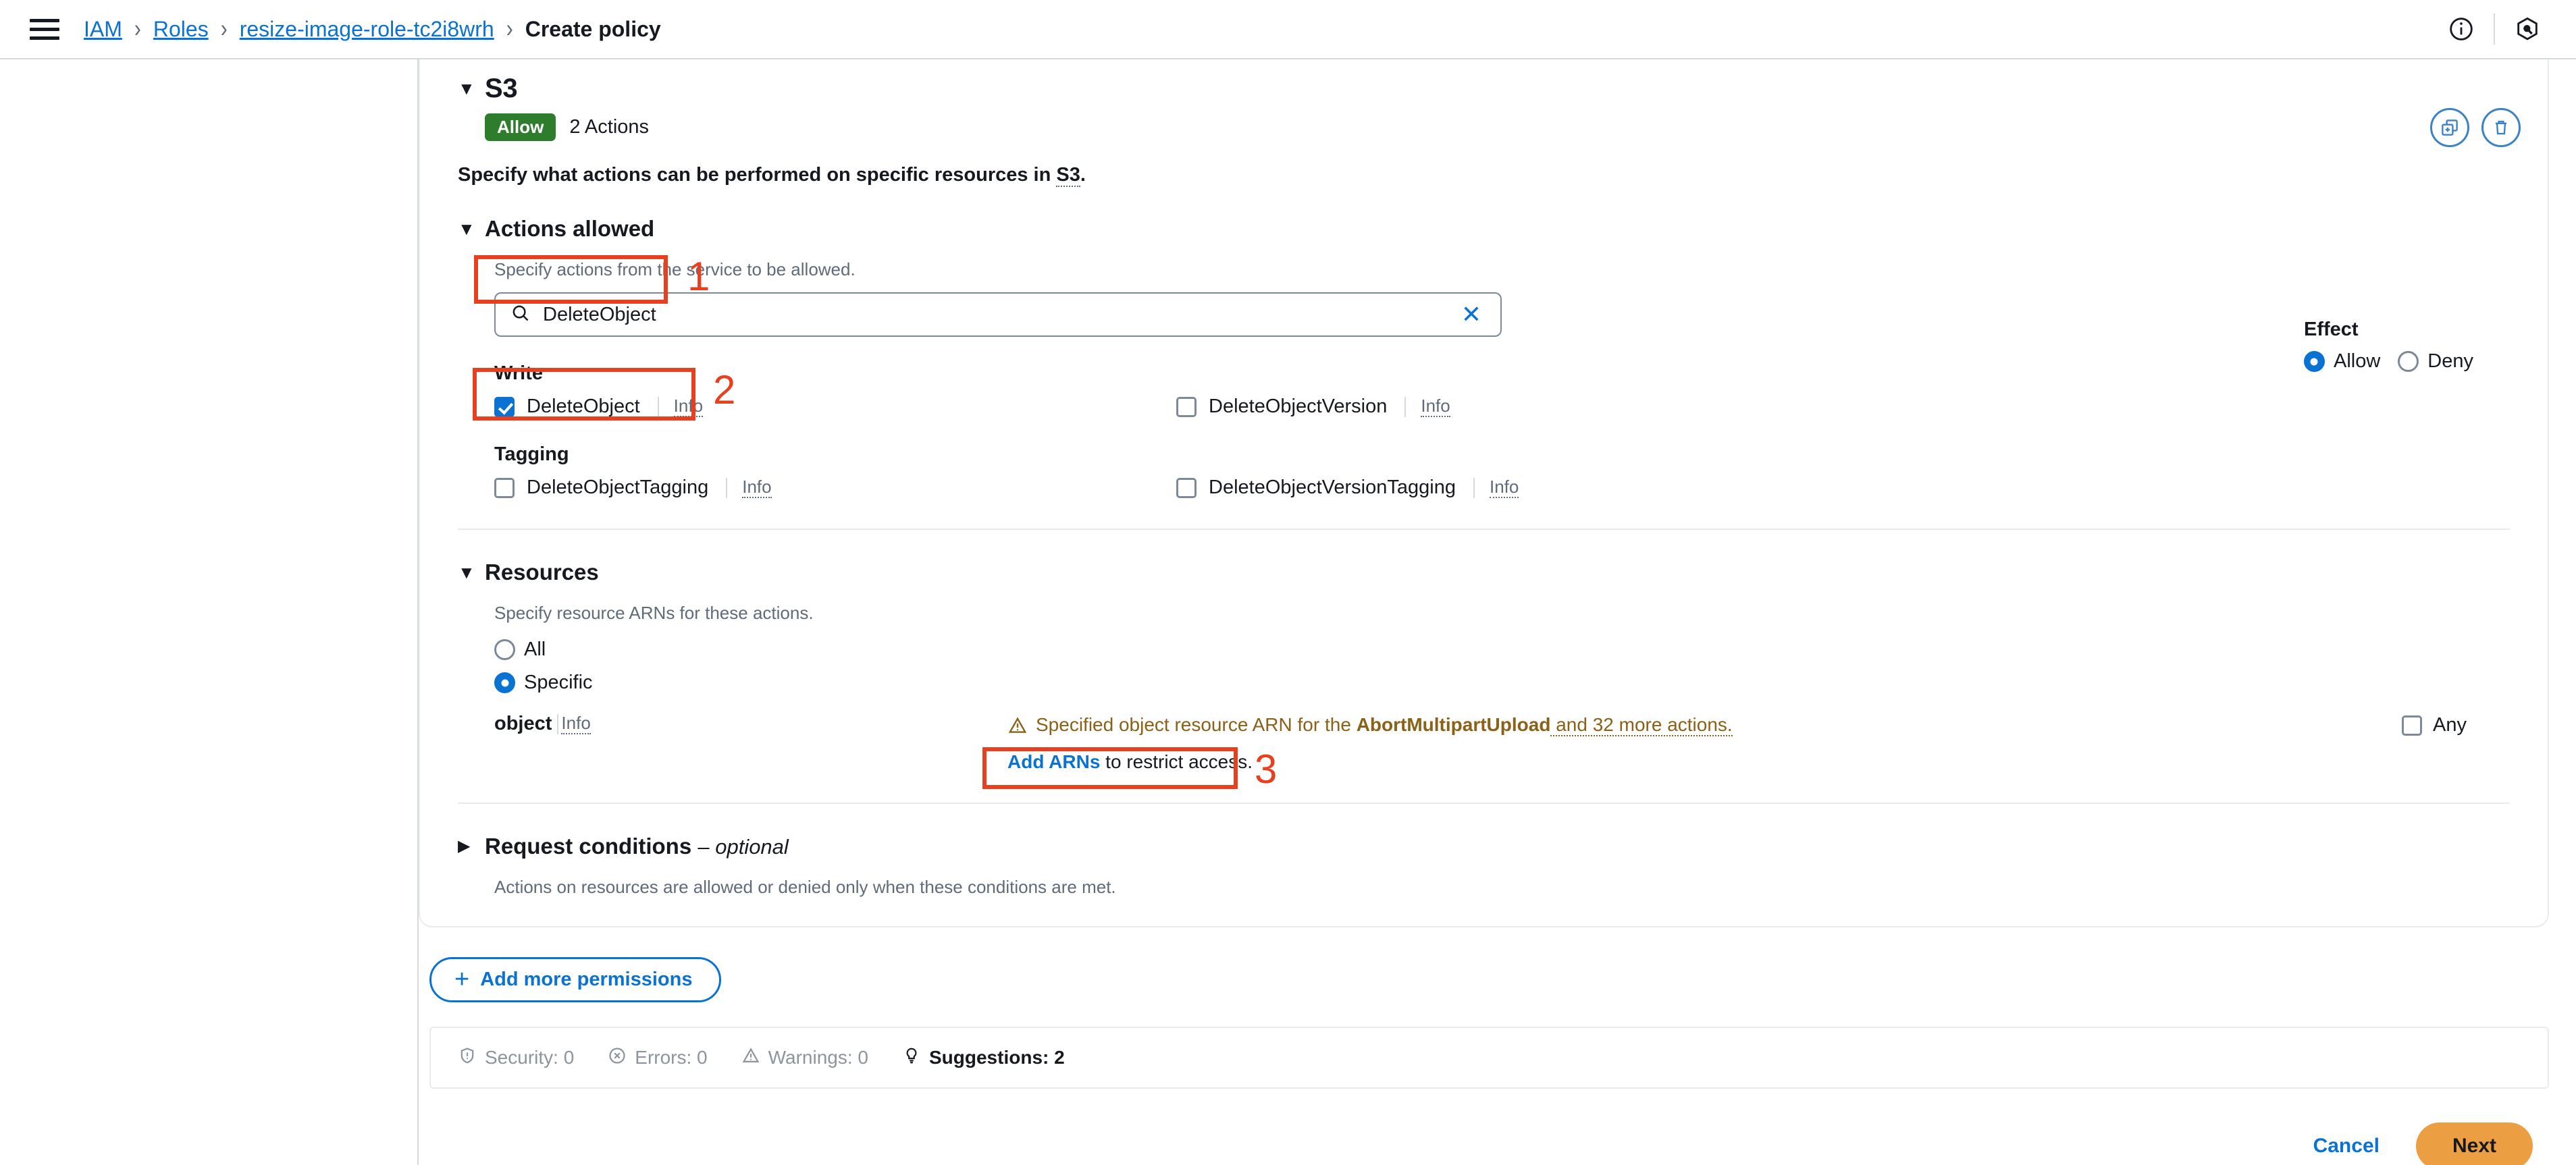 The width and height of the screenshot is (2576, 1165). I want to click on clear-search-icon: ✕, so click(1471, 314).